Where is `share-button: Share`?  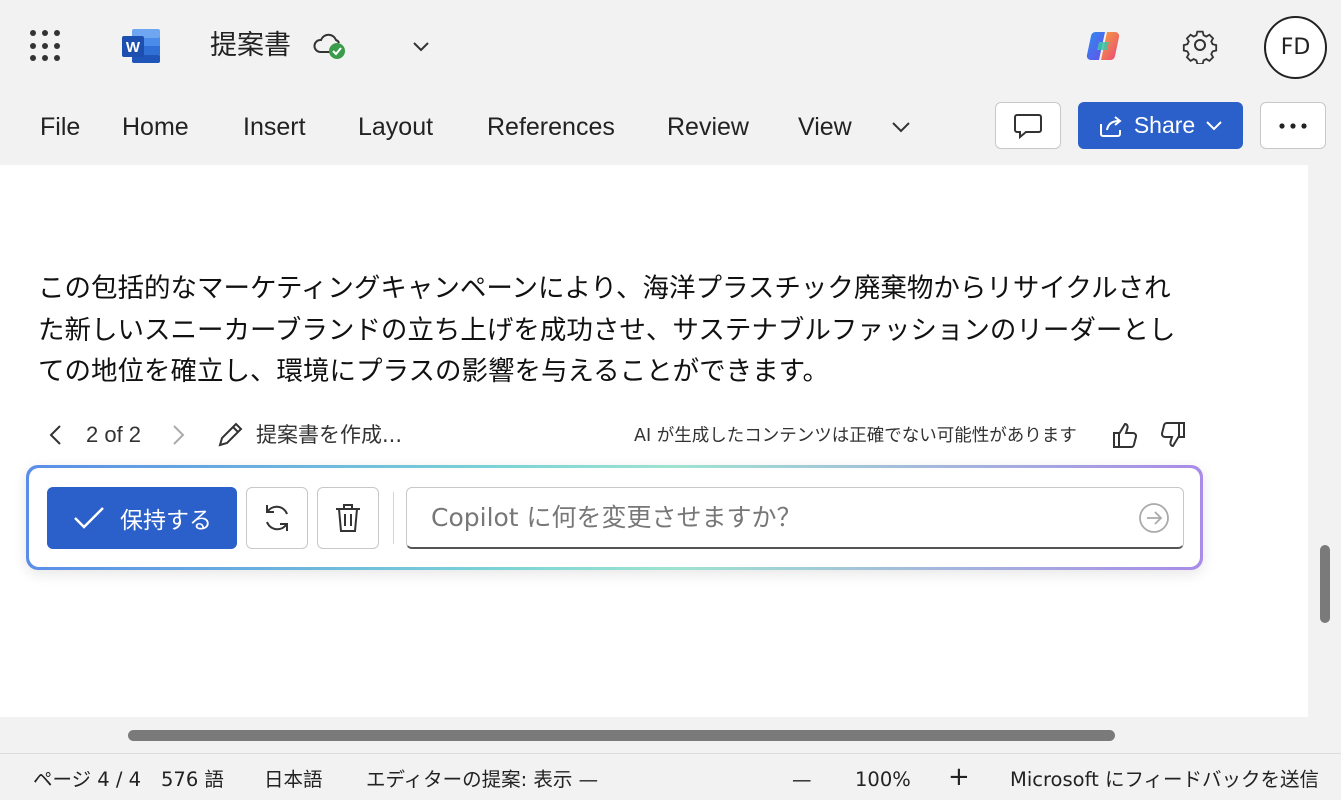
share-button: Share is located at coordinates (1160, 125).